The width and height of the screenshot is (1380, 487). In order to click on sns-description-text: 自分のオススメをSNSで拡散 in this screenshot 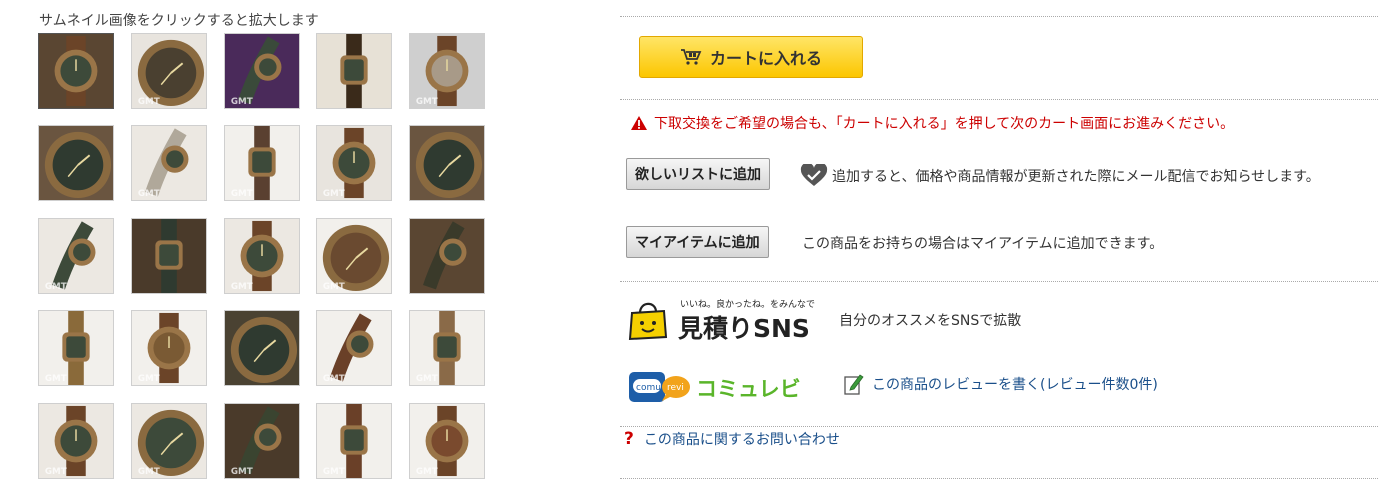, I will do `click(930, 321)`.